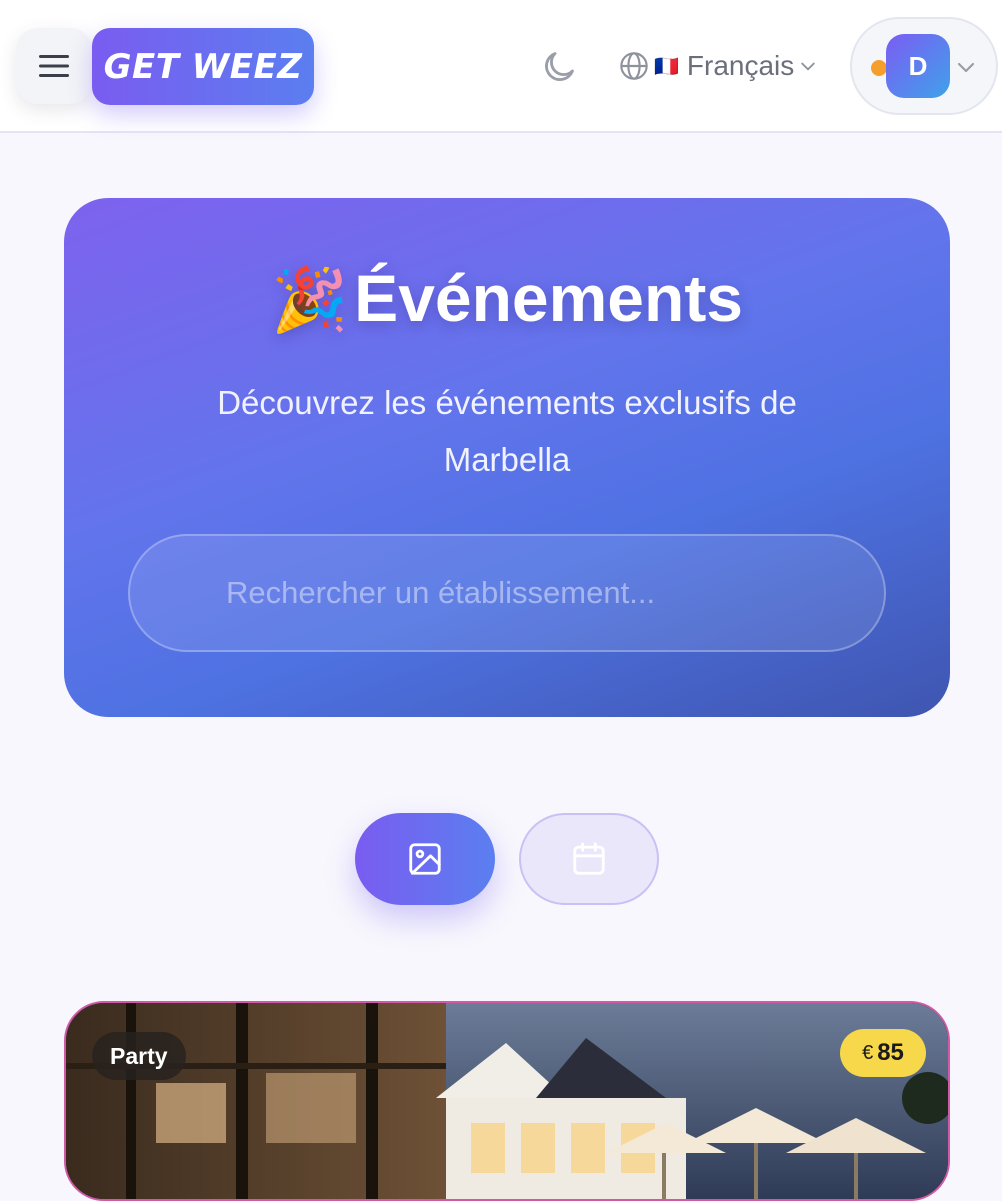 The height and width of the screenshot is (1201, 1002). What do you see at coordinates (549, 298) in the screenshot?
I see `page-title-text: Événements` at bounding box center [549, 298].